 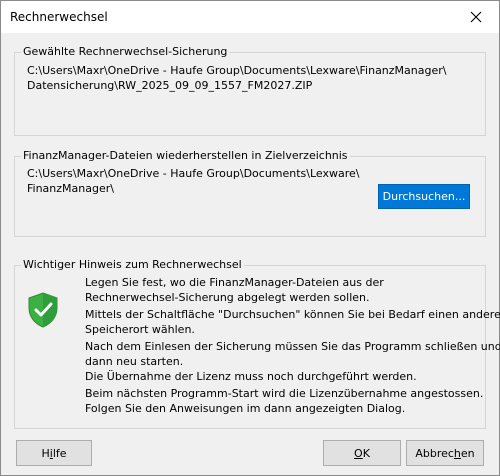 What do you see at coordinates (134, 361) in the screenshot?
I see `notice-text: dann neu starten.` at bounding box center [134, 361].